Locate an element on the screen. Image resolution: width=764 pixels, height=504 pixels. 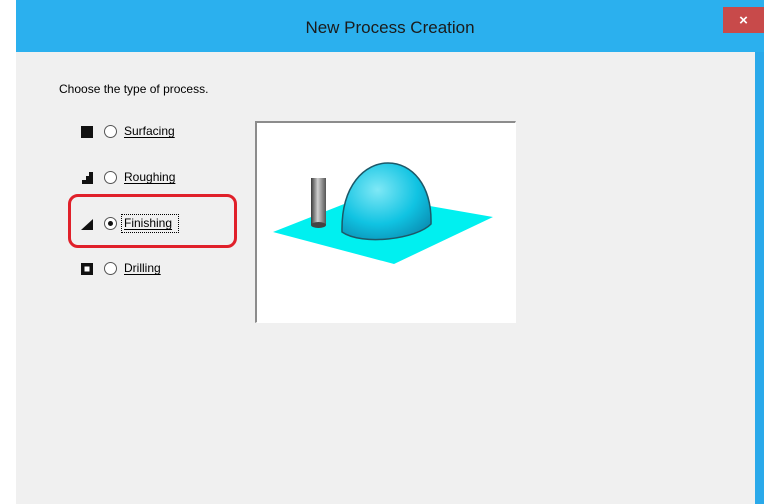
highlight-annotation is located at coordinates (152, 221).